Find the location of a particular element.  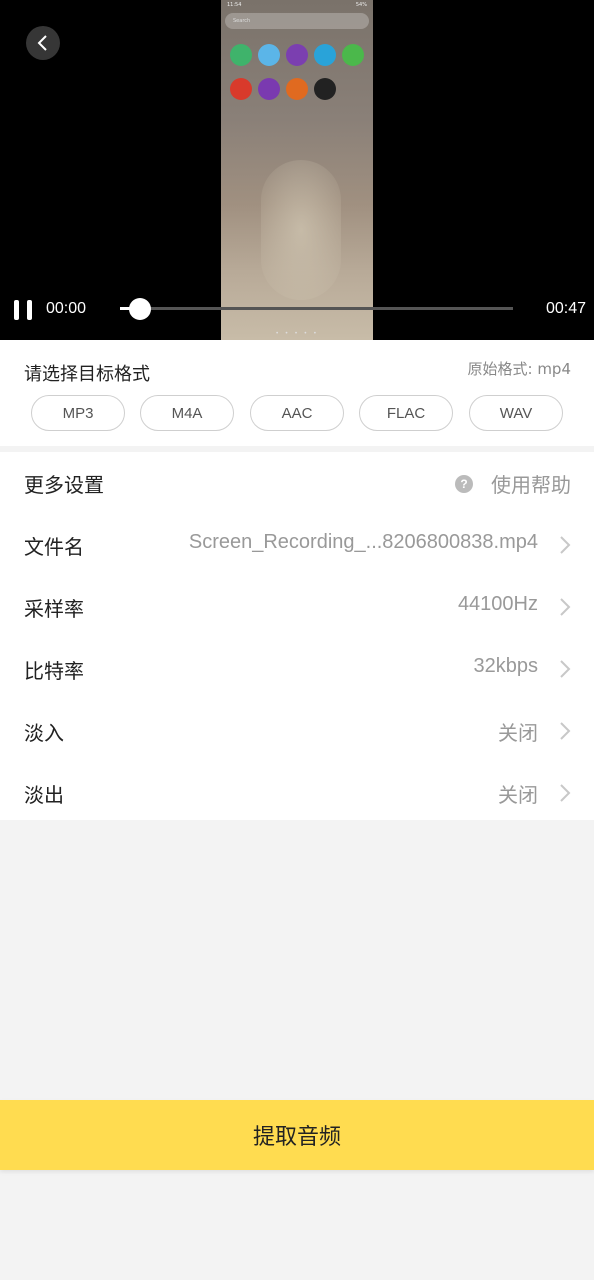

pause-icon-bar-right is located at coordinates (29, 310).